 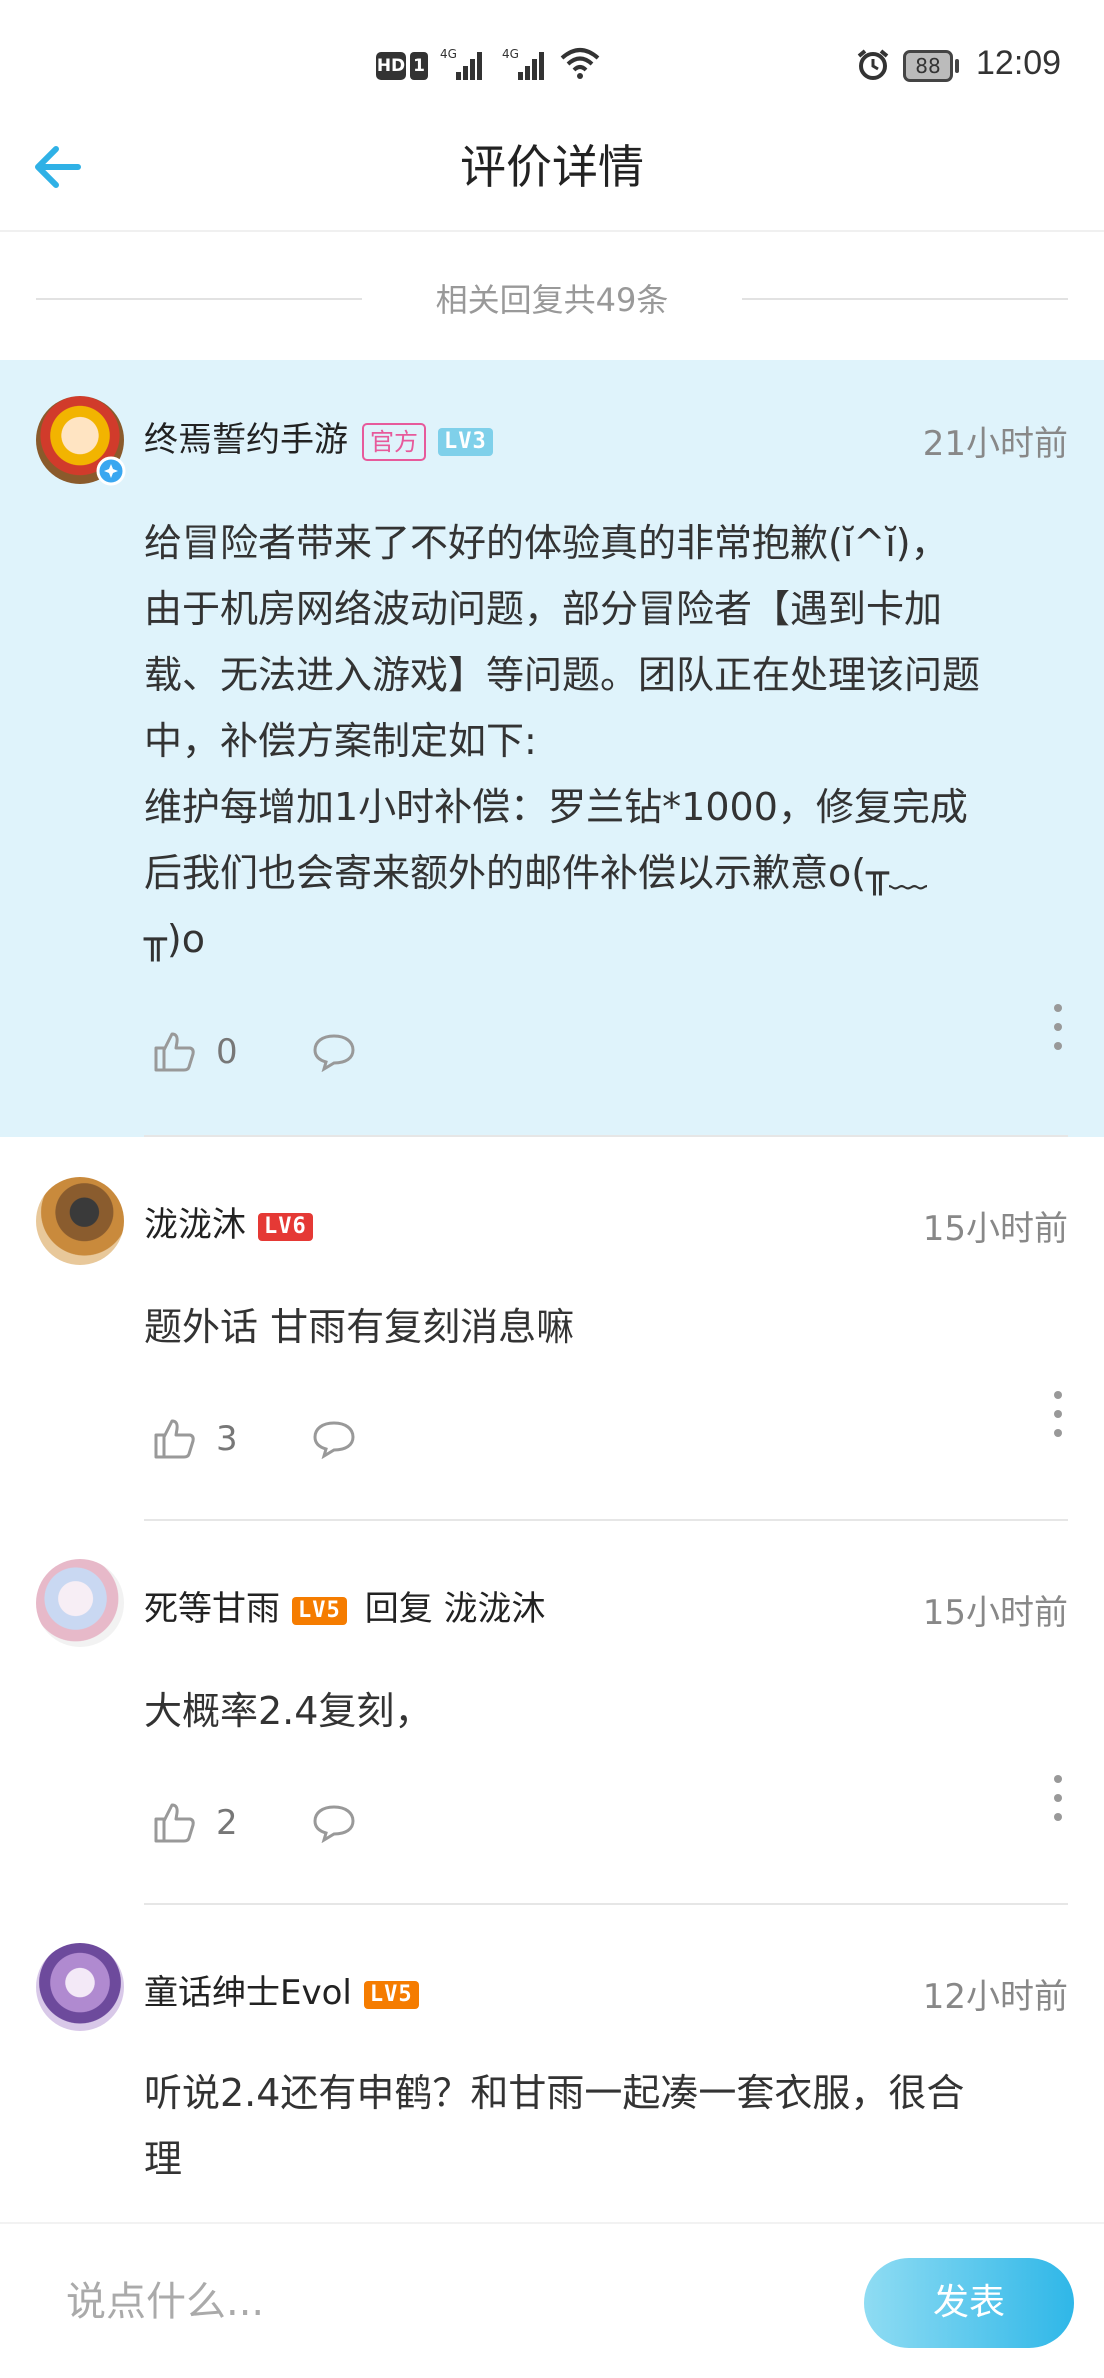 I want to click on like-count: 3, so click(x=227, y=1439).